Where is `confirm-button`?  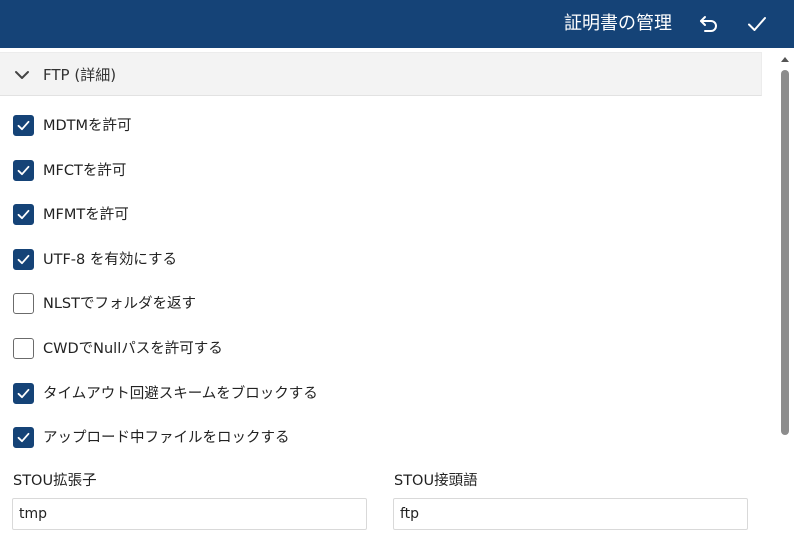 confirm-button is located at coordinates (757, 24).